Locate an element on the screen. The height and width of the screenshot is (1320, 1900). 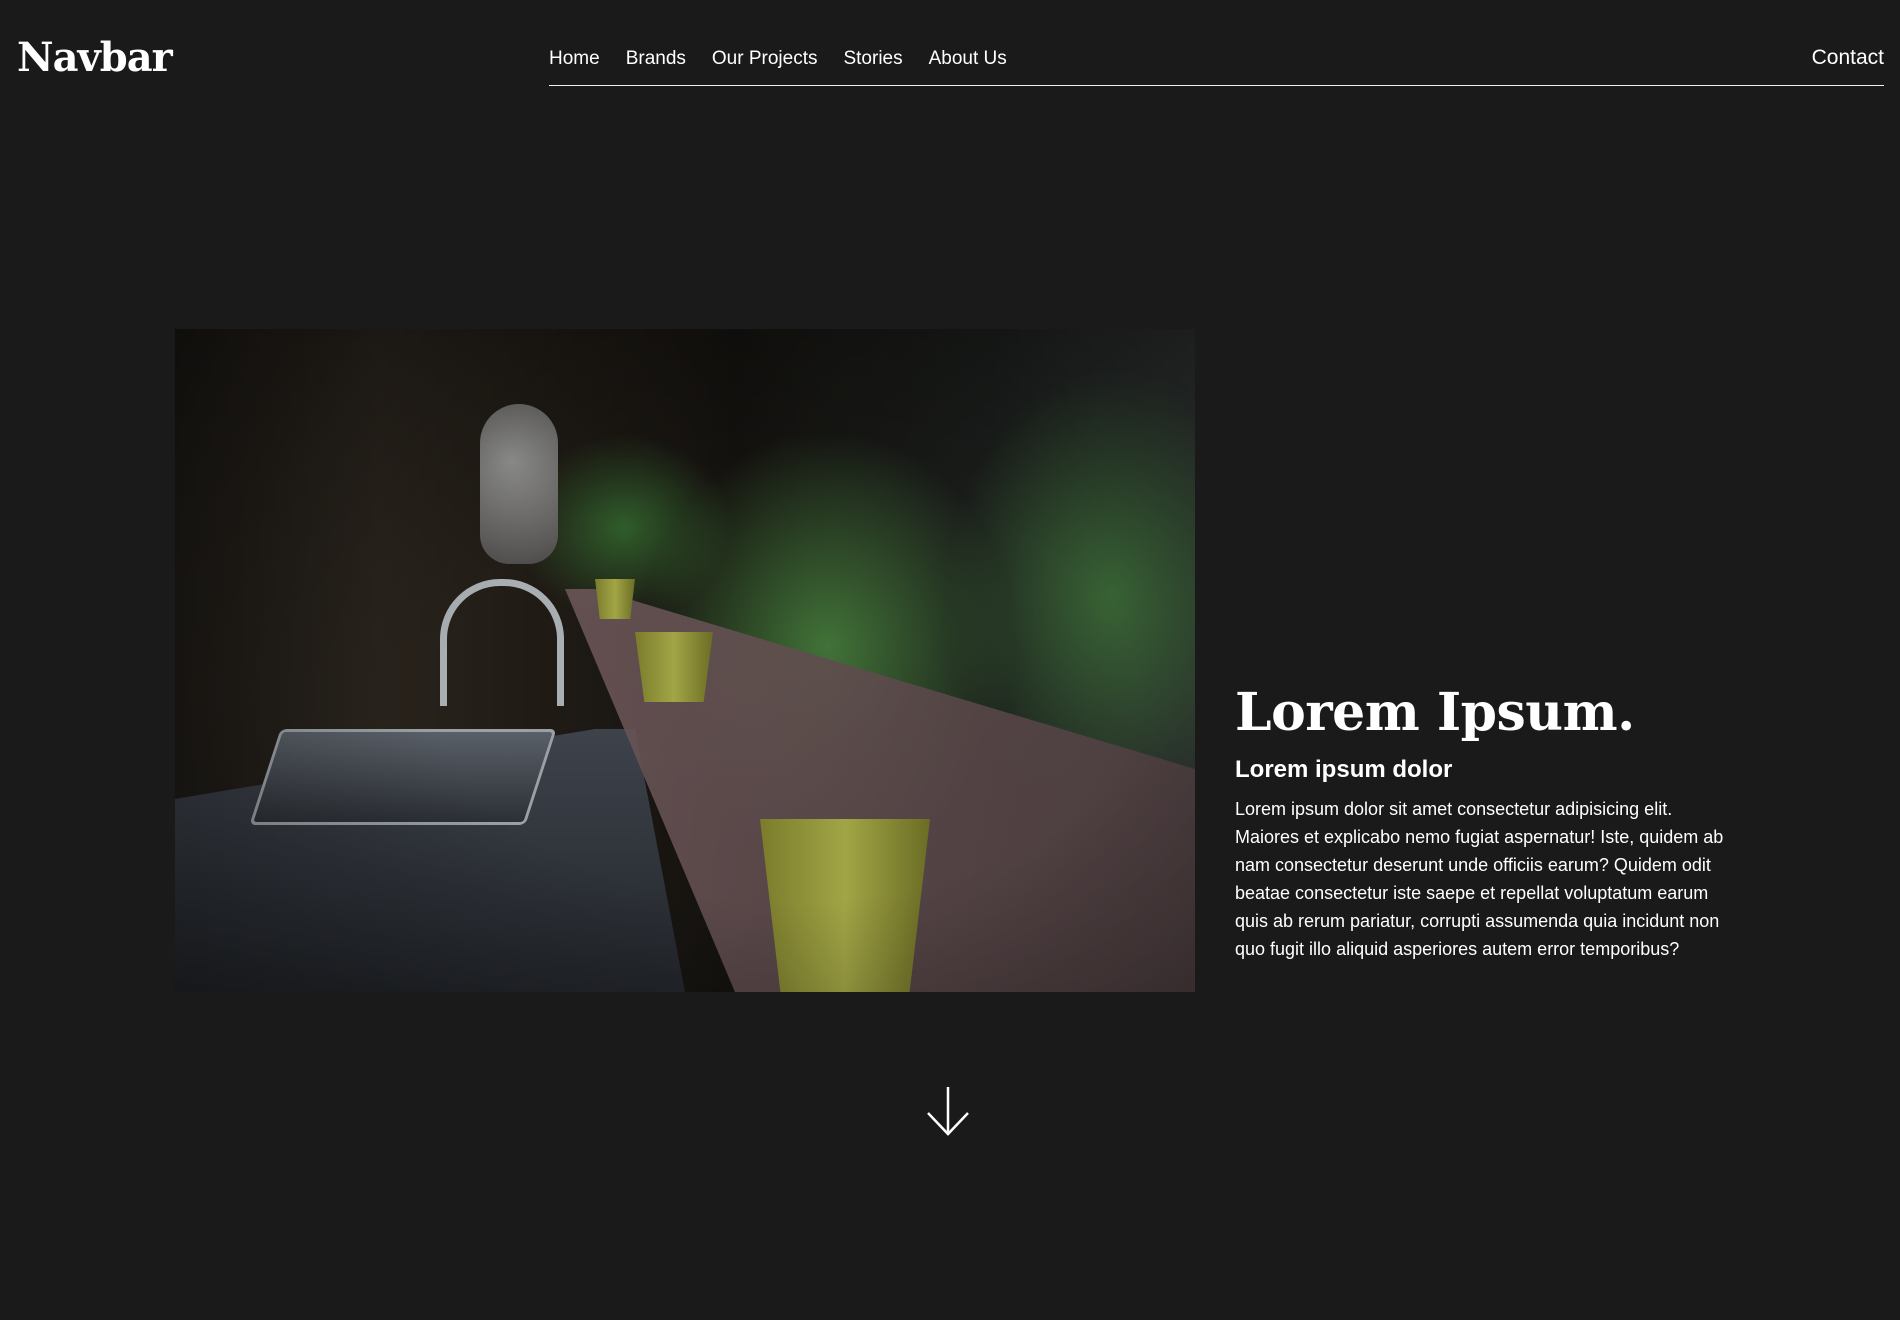
nav-divider is located at coordinates (1216, 85).